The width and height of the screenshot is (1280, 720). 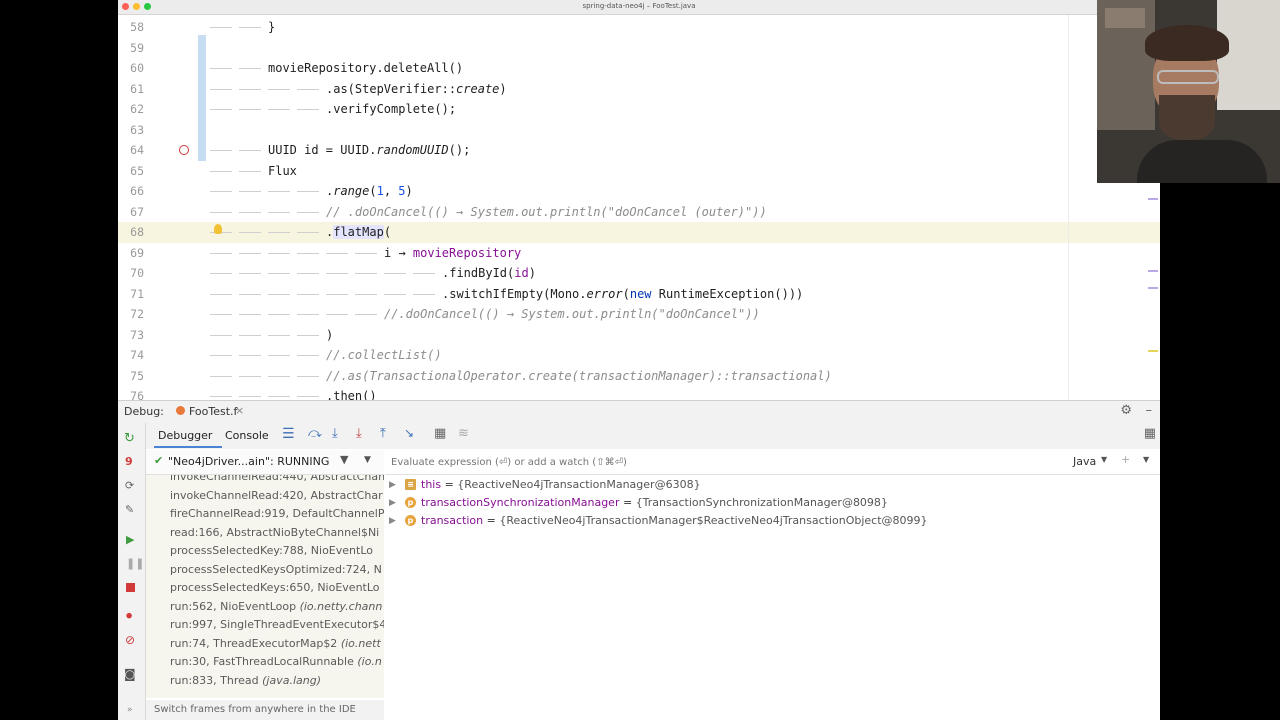 What do you see at coordinates (130, 640) in the screenshot?
I see `mute-breakpoints-icon: ⊘` at bounding box center [130, 640].